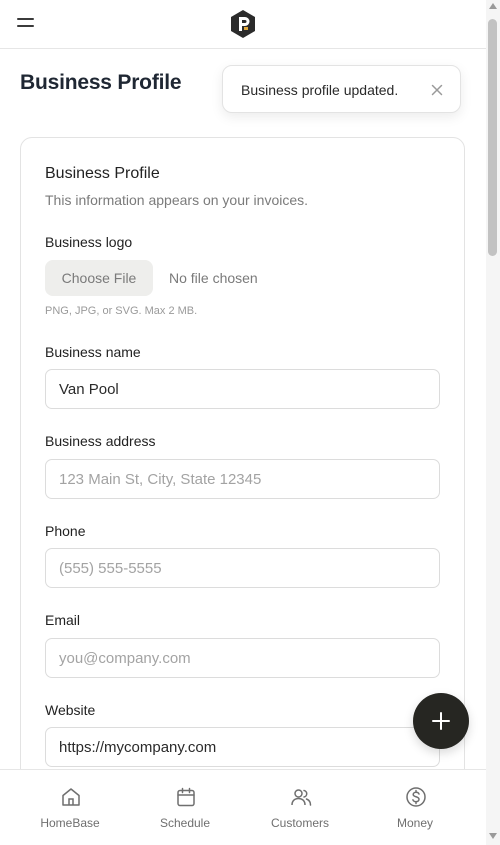 This screenshot has height=845, width=500. I want to click on app-logo-icon, so click(243, 24).